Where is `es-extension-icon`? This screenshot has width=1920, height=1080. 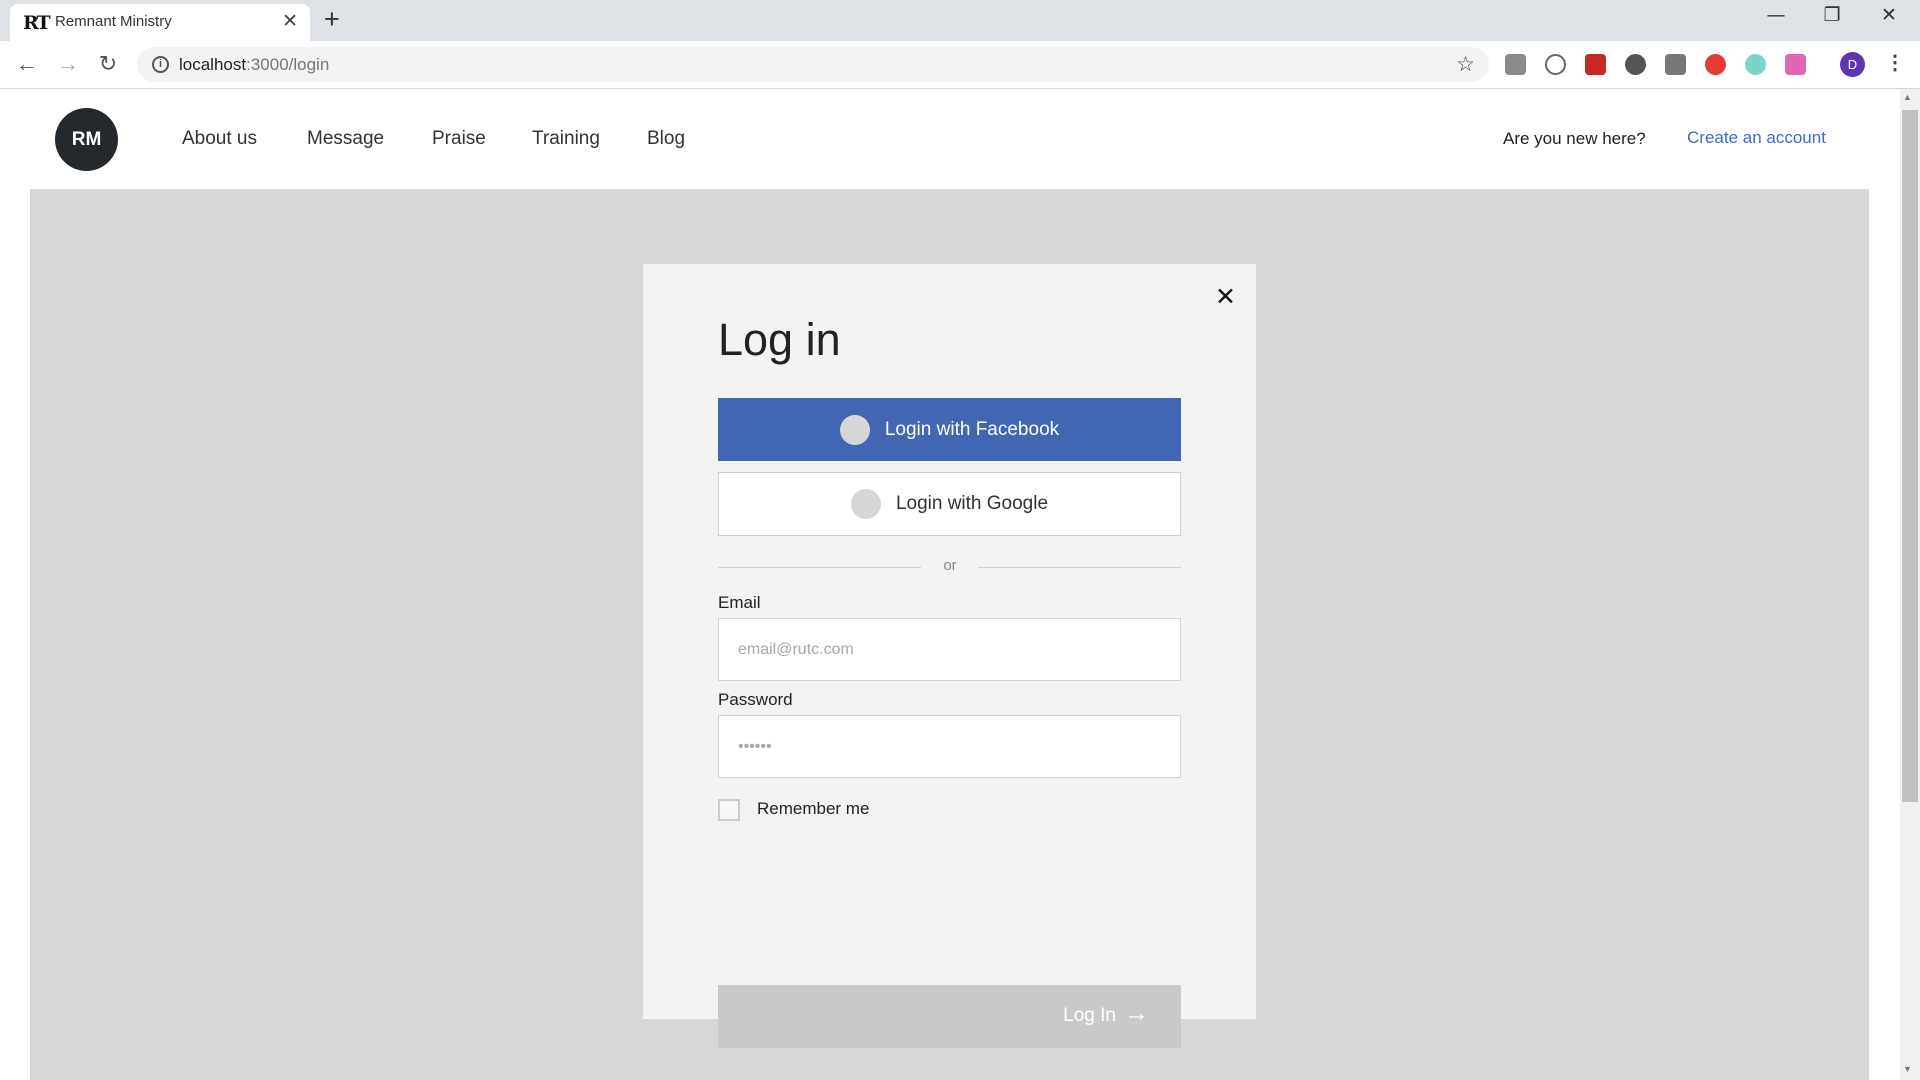
es-extension-icon is located at coordinates (1515, 64).